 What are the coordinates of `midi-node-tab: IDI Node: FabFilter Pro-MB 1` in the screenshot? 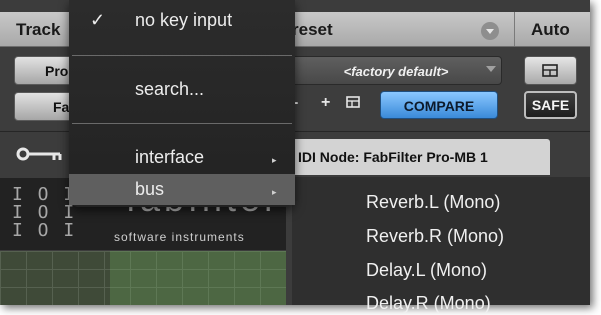 It's located at (420, 157).